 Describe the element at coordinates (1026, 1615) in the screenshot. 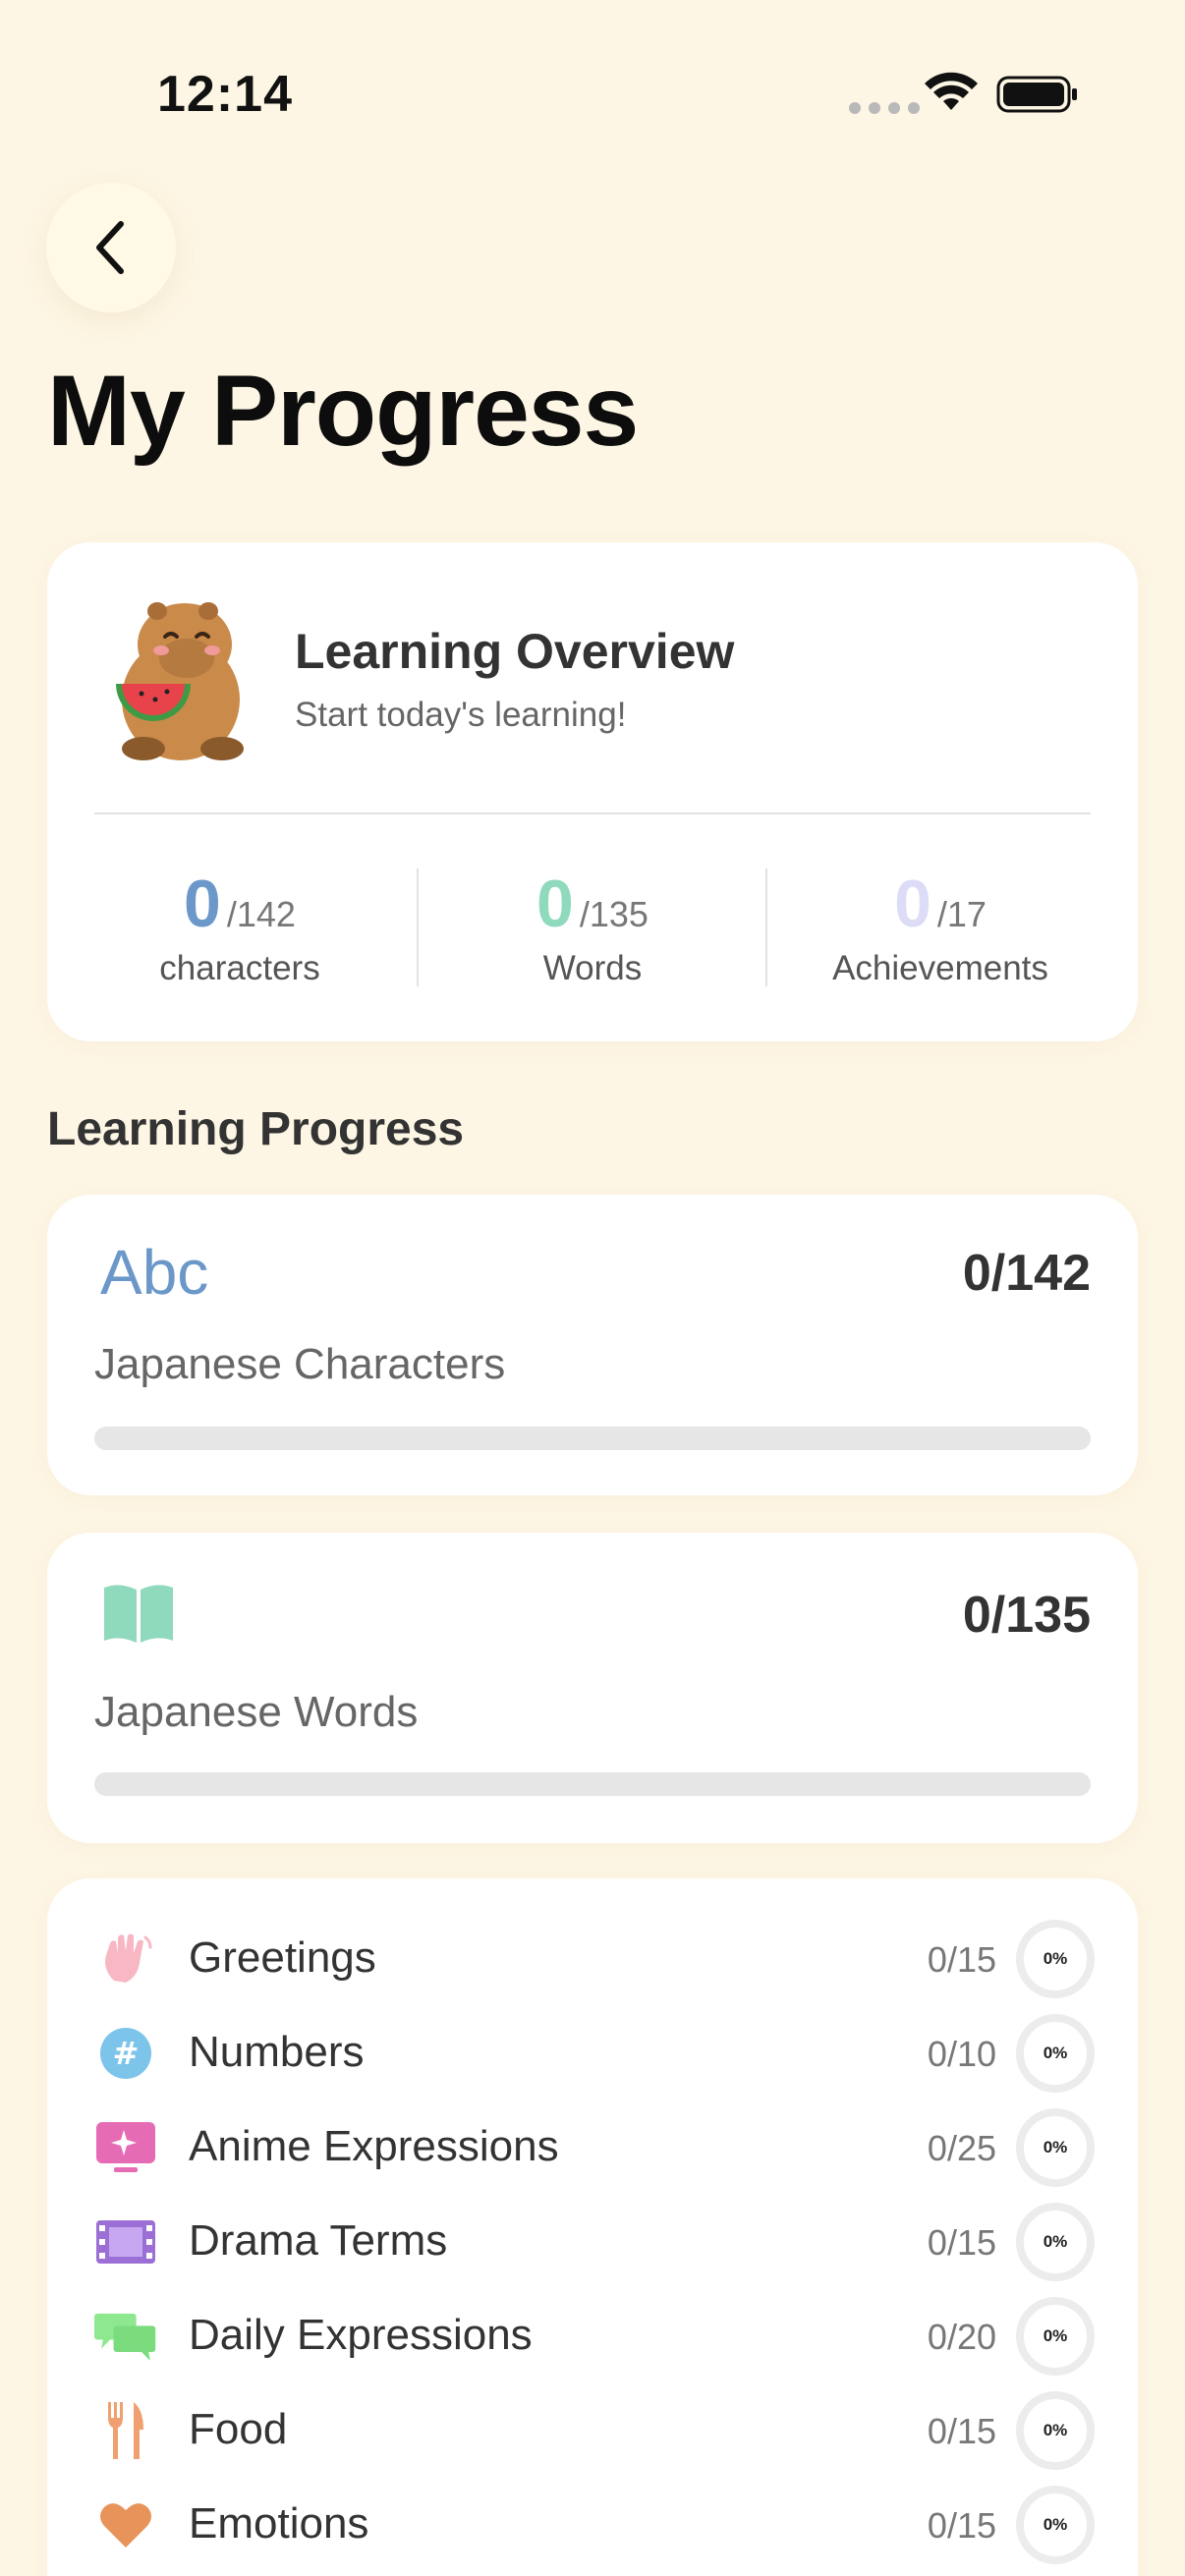

I see `words-count: 0/135` at that location.